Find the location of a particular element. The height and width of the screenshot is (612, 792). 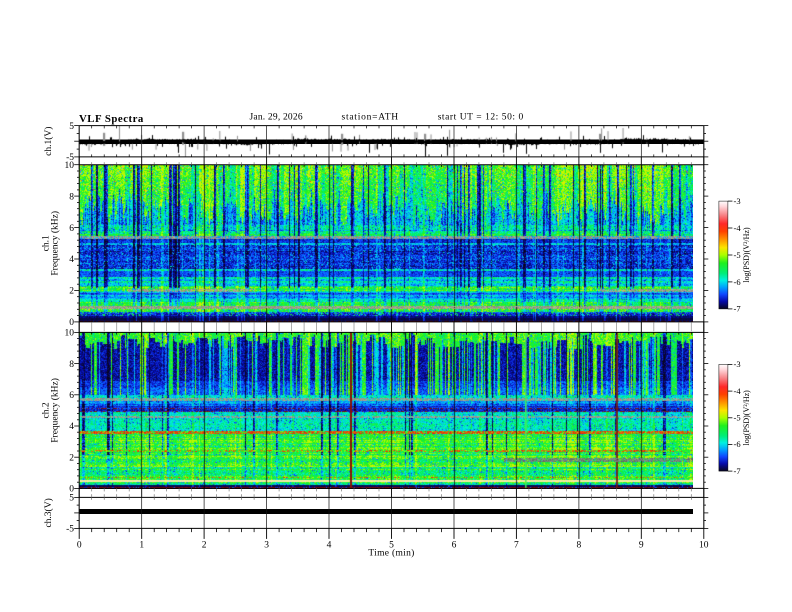

svg-text: ch.1(V) is located at coordinates (48, 141).